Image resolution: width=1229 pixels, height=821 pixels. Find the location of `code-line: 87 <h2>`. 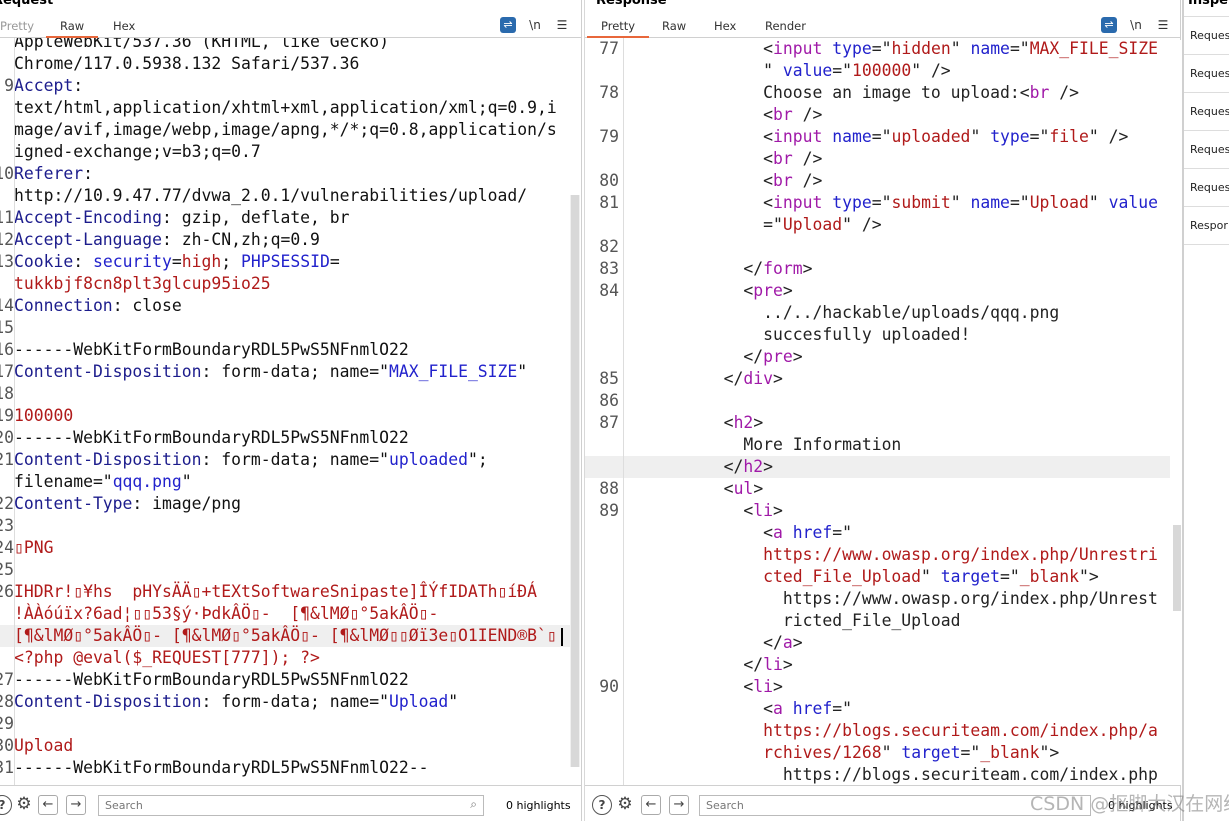

code-line: 87 <h2> is located at coordinates (877, 423).